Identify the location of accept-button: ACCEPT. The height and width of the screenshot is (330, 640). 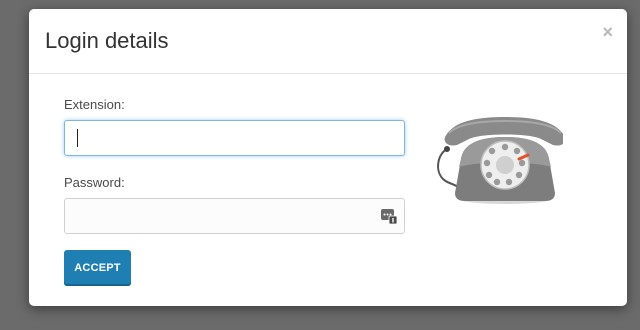
(97, 268).